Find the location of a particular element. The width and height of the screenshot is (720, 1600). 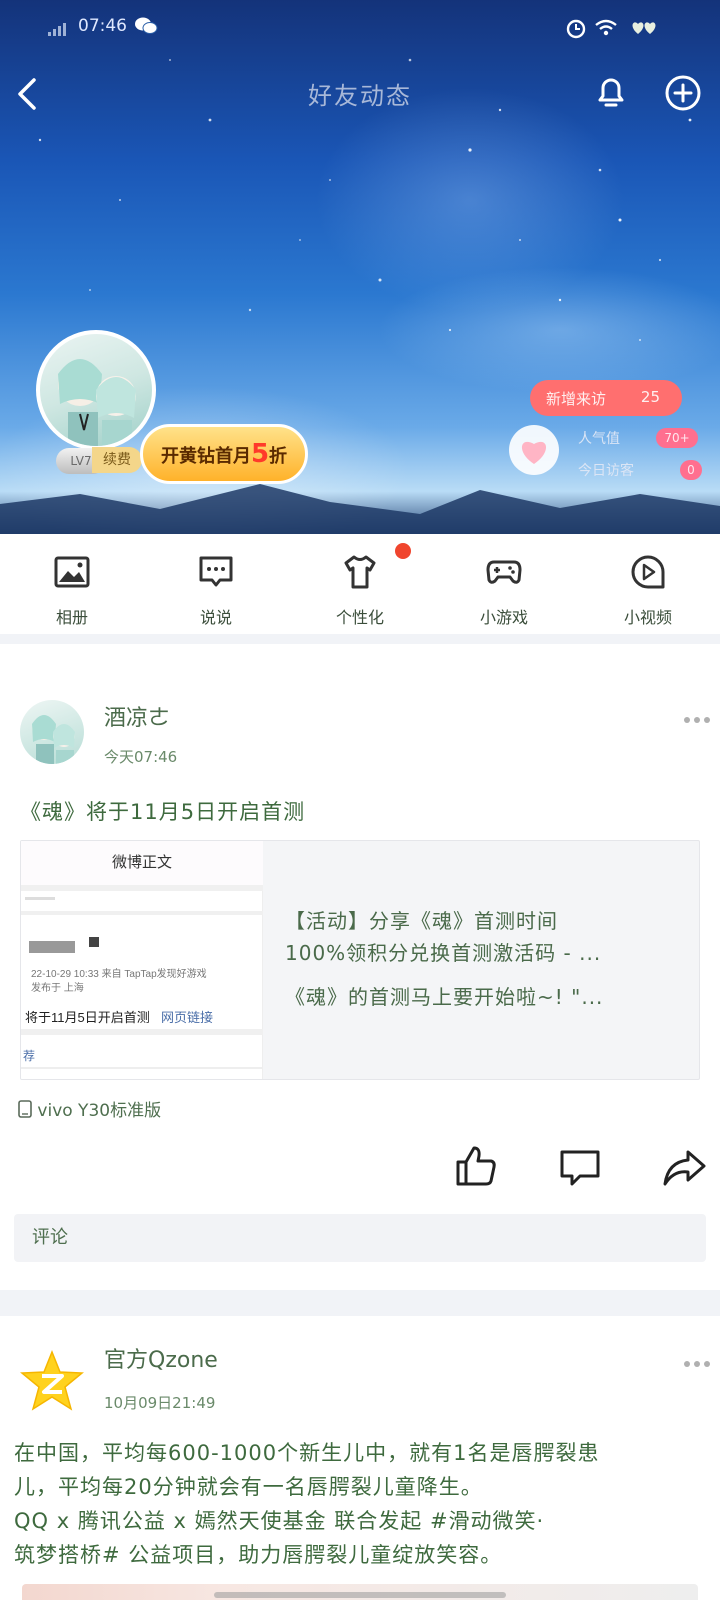

qzone-star-logo-icon is located at coordinates (52, 1382).